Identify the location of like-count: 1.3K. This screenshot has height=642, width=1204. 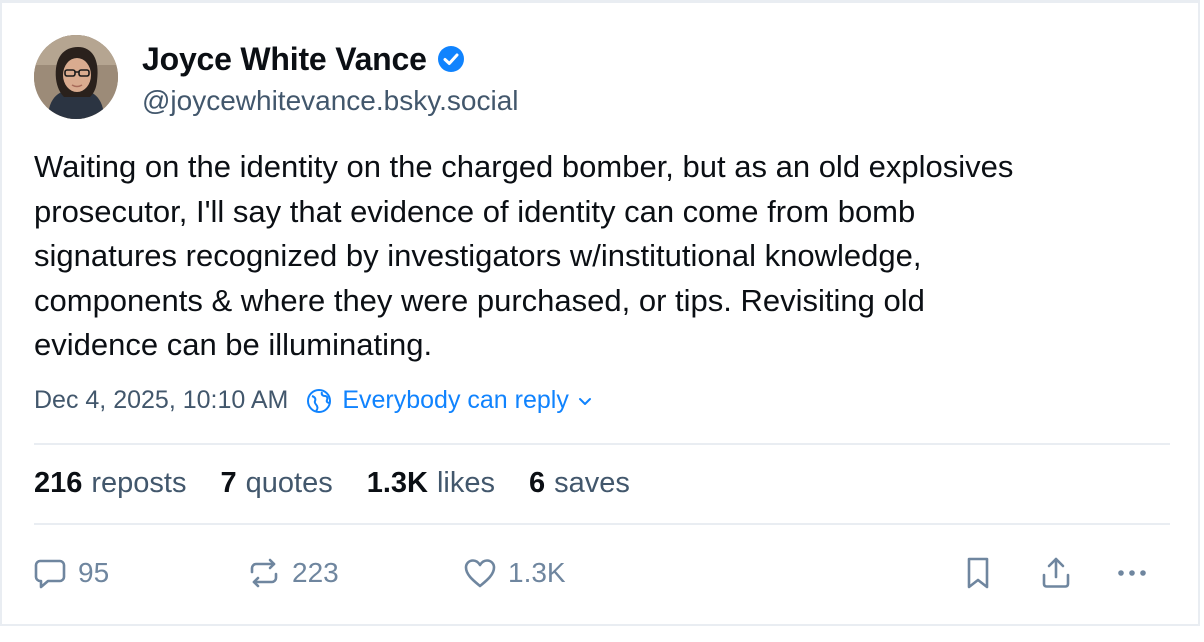
(537, 572).